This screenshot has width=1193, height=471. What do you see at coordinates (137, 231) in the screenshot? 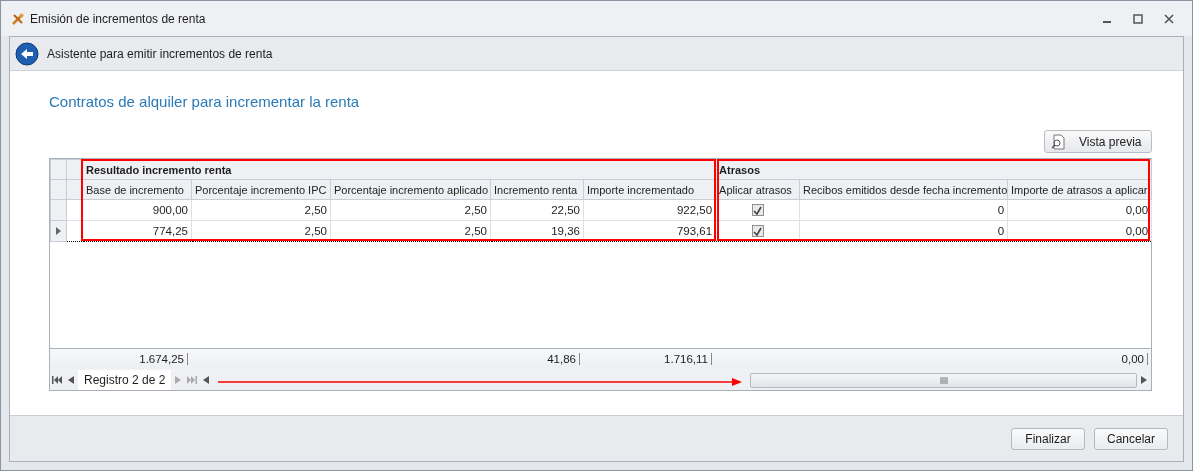
I see `table-cell: 774,25` at bounding box center [137, 231].